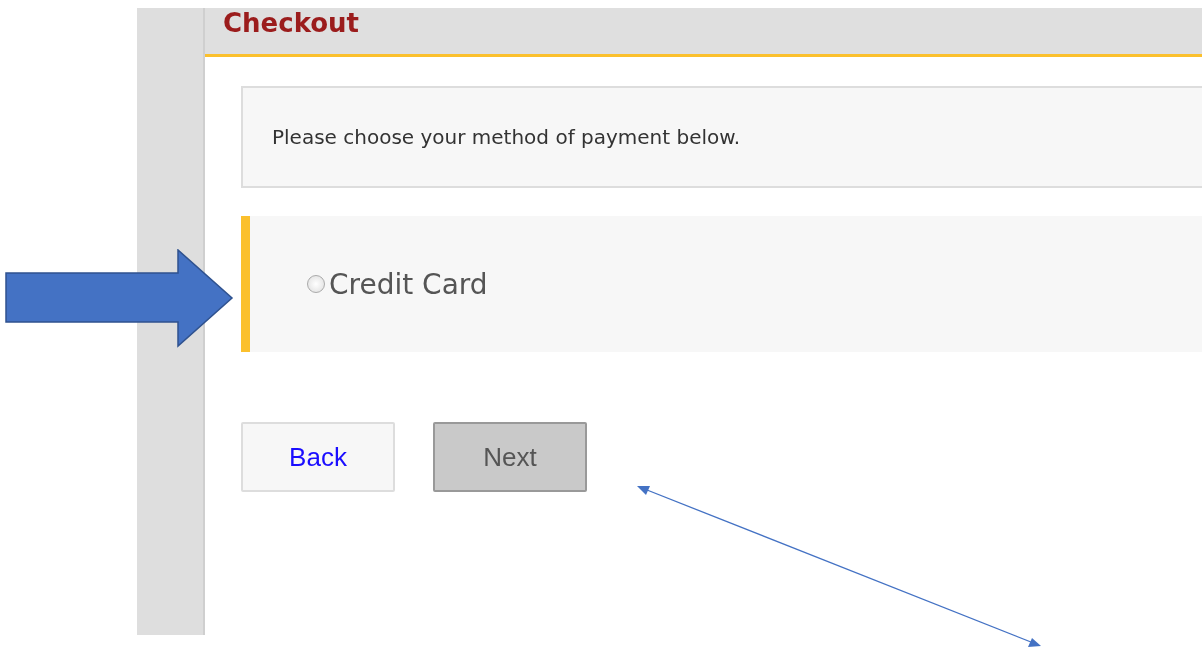 The image size is (1202, 647). I want to click on notice-text: Please choose your method of payment below., so click(506, 137).